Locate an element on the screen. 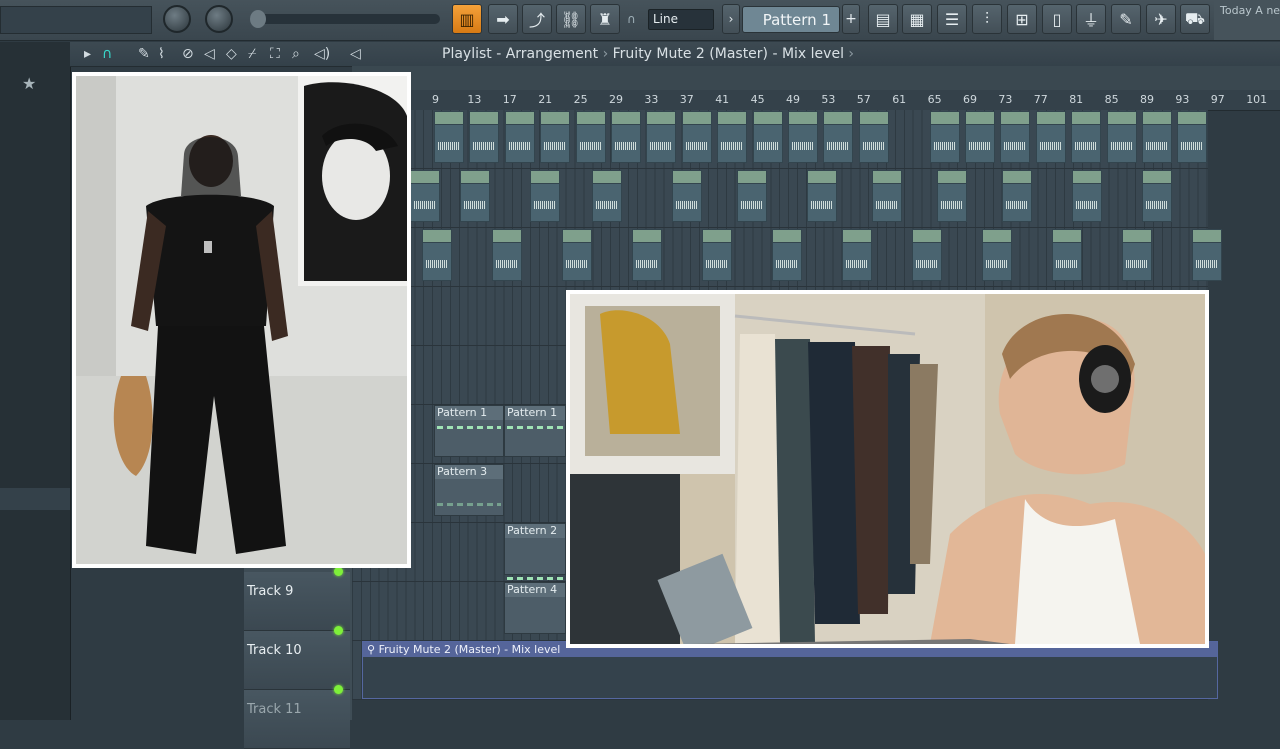  pattern-clip: Pattern 4 is located at coordinates (535, 605).